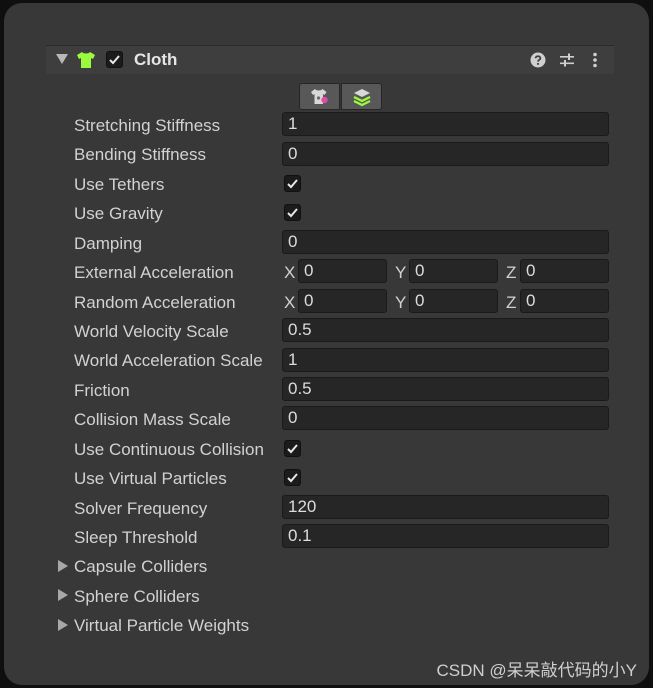  I want to click on select-self-collision-icon, so click(362, 98).